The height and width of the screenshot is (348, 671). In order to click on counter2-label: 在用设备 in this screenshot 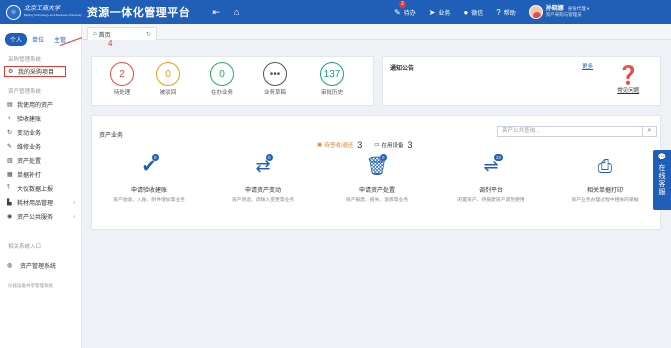, I will do `click(392, 145)`.